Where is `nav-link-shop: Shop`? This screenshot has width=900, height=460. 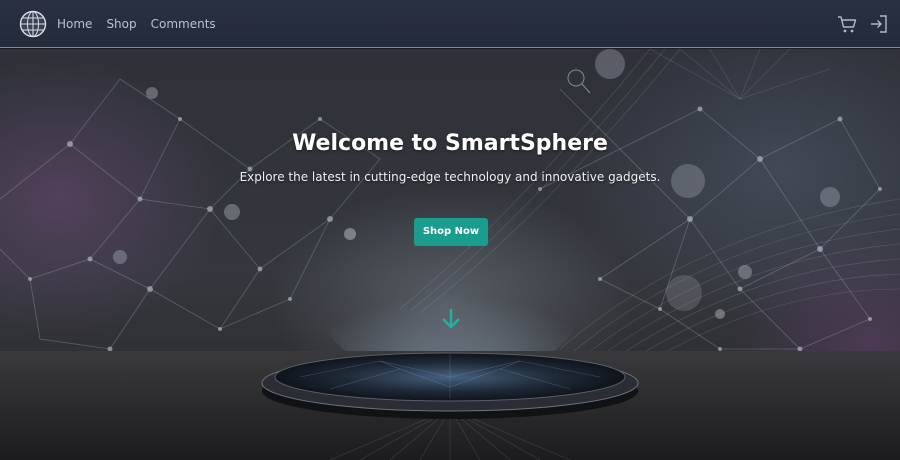 nav-link-shop: Shop is located at coordinates (121, 24).